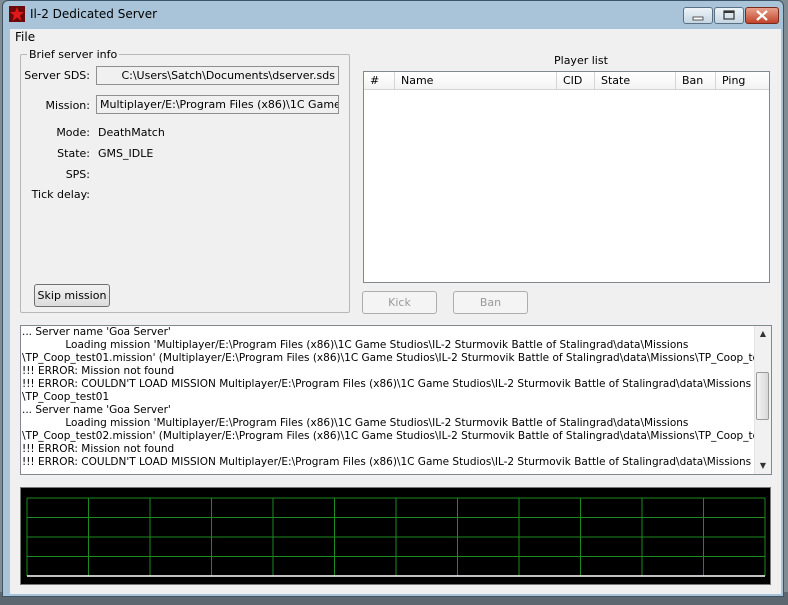 This screenshot has width=788, height=605. Describe the element at coordinates (393, 15) in the screenshot. I see `title-bar: Il-2 Dedicated Server` at that location.